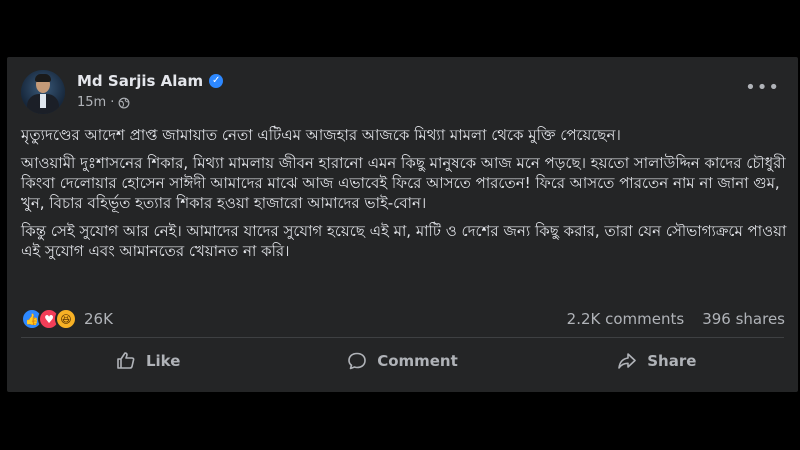 This screenshot has height=450, width=800. I want to click on like-label: Like, so click(163, 361).